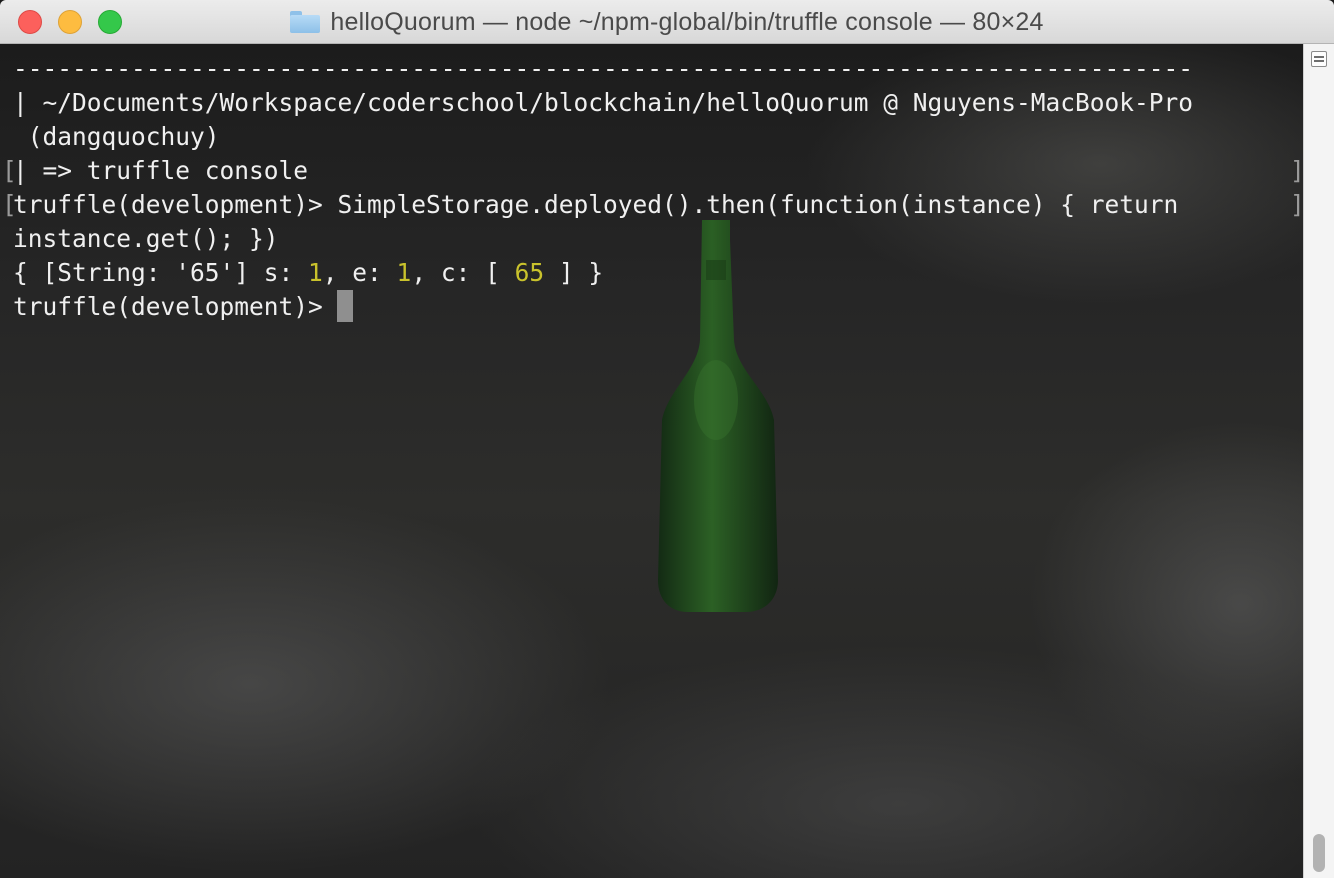 The image size is (1334, 878). What do you see at coordinates (651, 171) in the screenshot?
I see `command-line: [| => truffle console]` at bounding box center [651, 171].